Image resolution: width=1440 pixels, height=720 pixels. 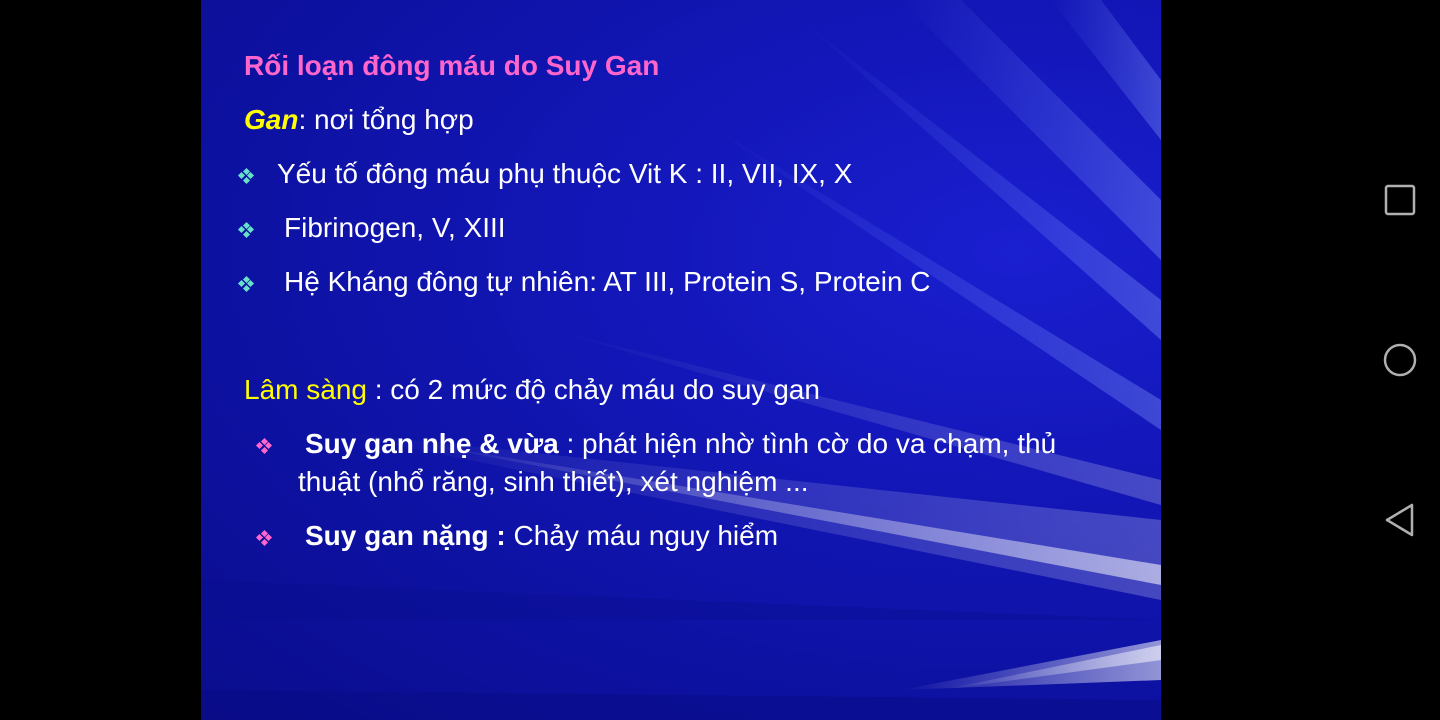 What do you see at coordinates (452, 65) in the screenshot?
I see `slide-title: Rối loạn đông máu do Suy Gan` at bounding box center [452, 65].